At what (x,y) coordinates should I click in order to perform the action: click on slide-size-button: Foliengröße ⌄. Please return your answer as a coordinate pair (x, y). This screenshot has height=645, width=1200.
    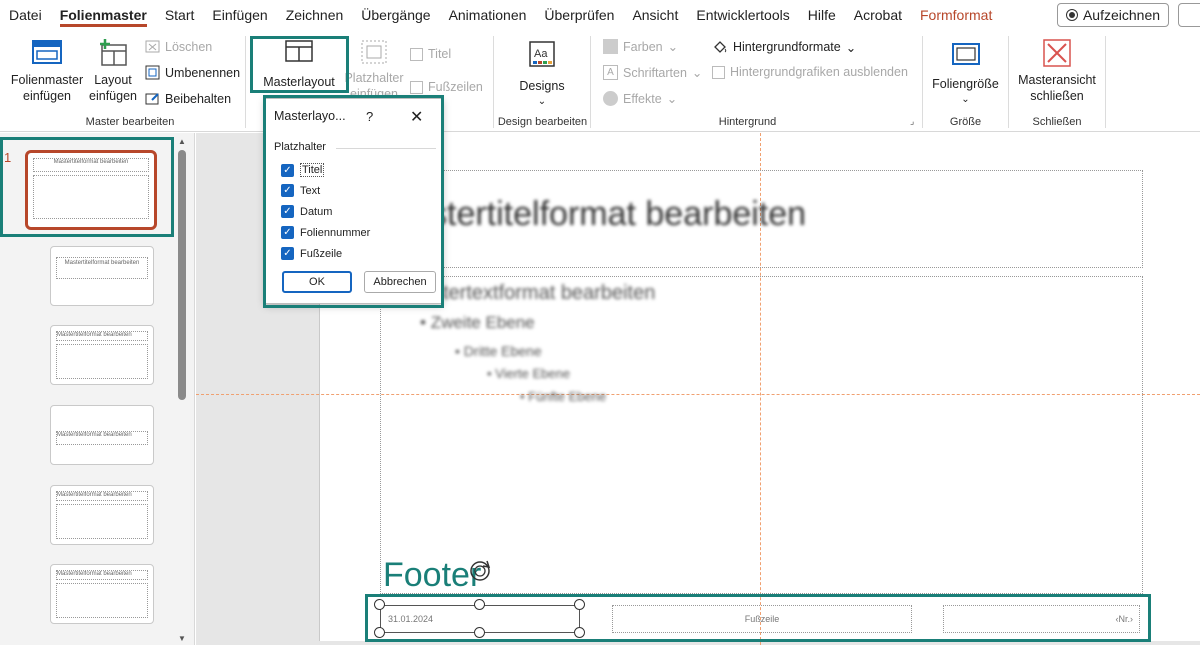
    Looking at the image, I should click on (965, 74).